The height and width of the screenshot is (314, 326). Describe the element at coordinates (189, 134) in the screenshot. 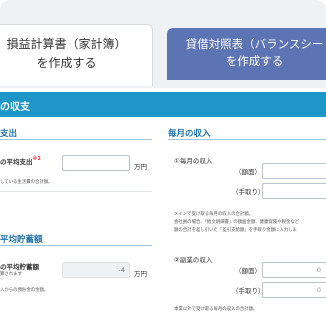

I see `income-heading: 毎月の収入` at that location.